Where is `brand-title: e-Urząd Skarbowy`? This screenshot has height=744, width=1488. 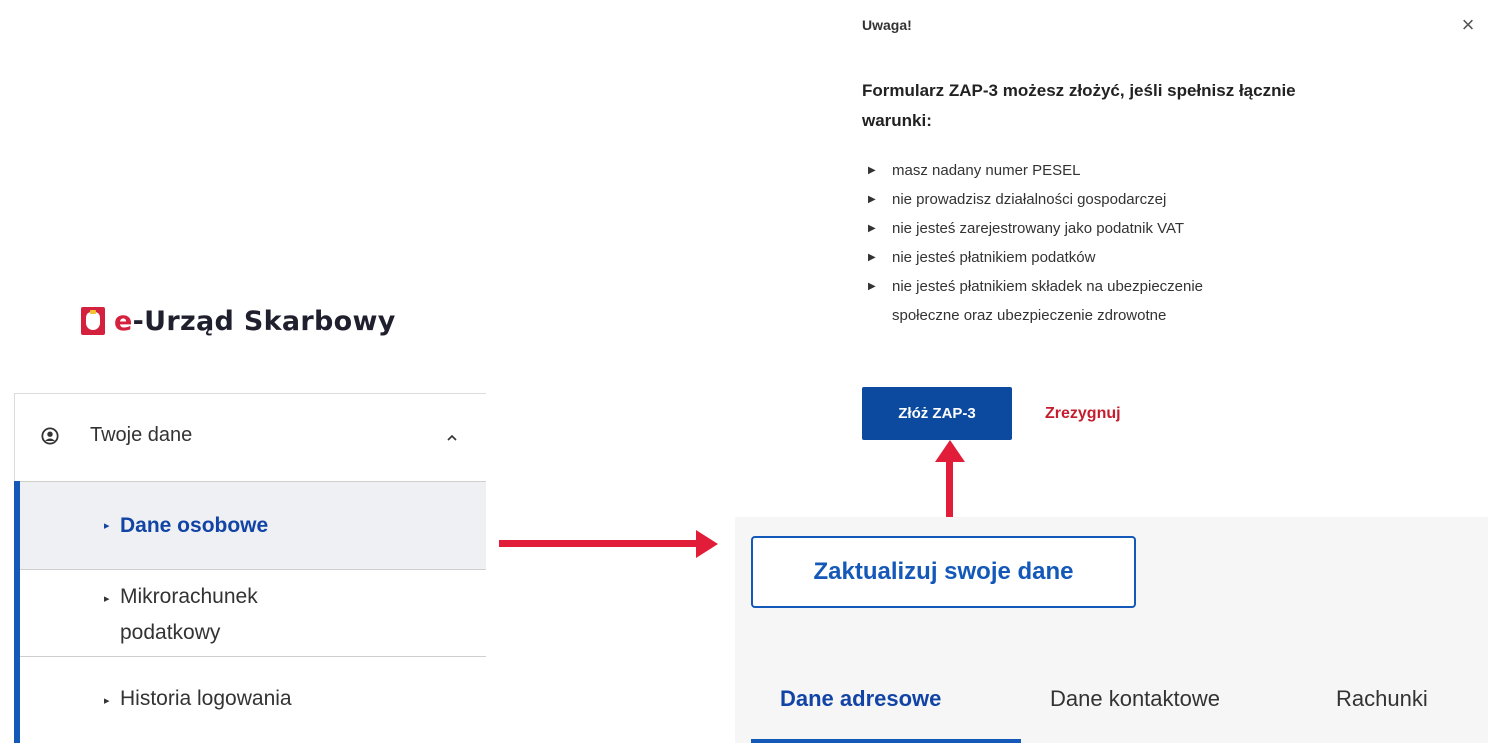 brand-title: e-Urząd Skarbowy is located at coordinates (255, 321).